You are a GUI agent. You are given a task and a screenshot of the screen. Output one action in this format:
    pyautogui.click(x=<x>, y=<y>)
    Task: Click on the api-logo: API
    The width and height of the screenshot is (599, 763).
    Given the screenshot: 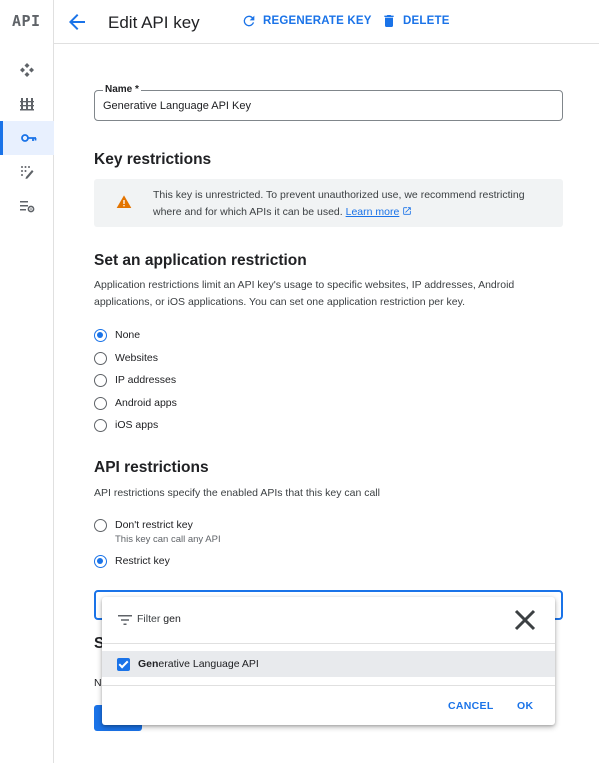 What is the action you would take?
    pyautogui.click(x=26, y=21)
    